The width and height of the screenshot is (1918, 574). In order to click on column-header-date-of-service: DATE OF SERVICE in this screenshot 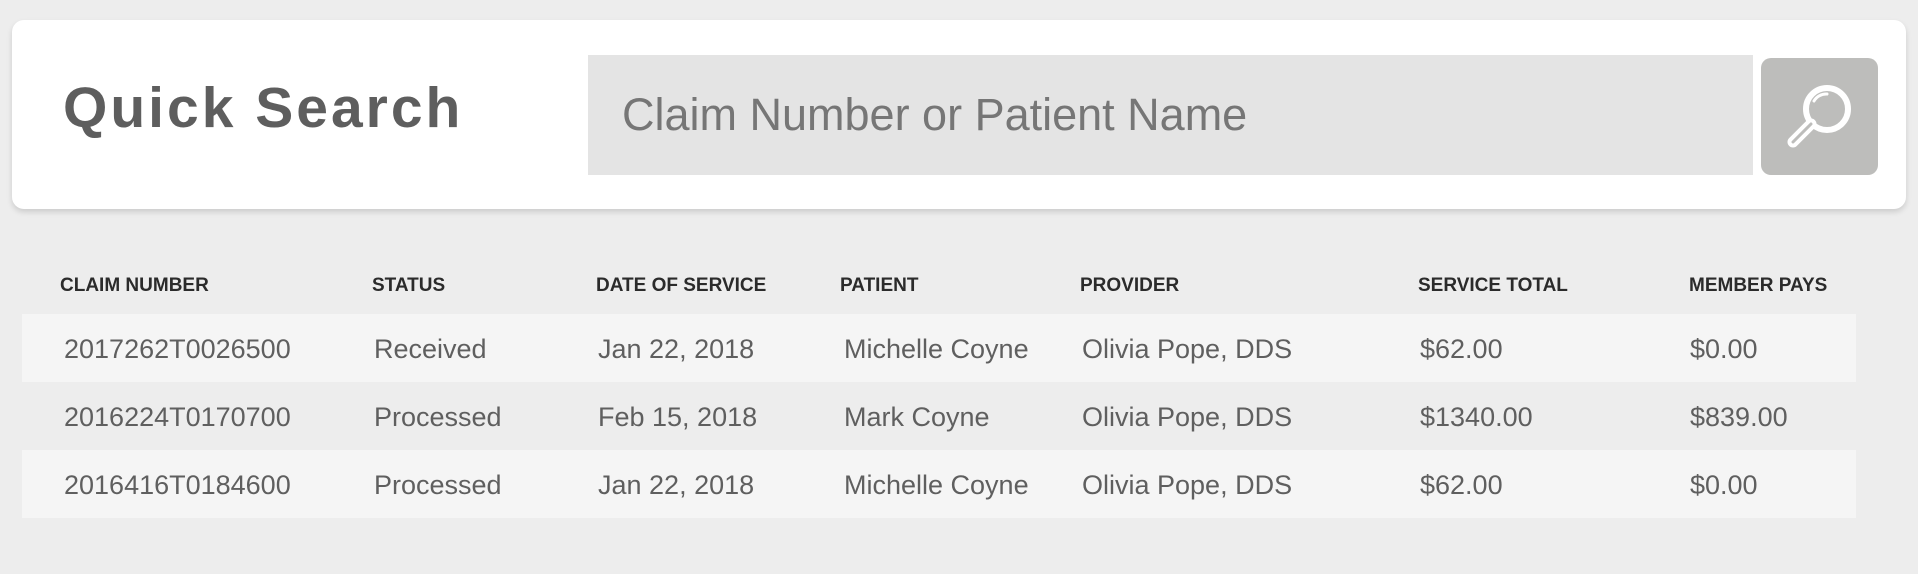, I will do `click(681, 286)`.